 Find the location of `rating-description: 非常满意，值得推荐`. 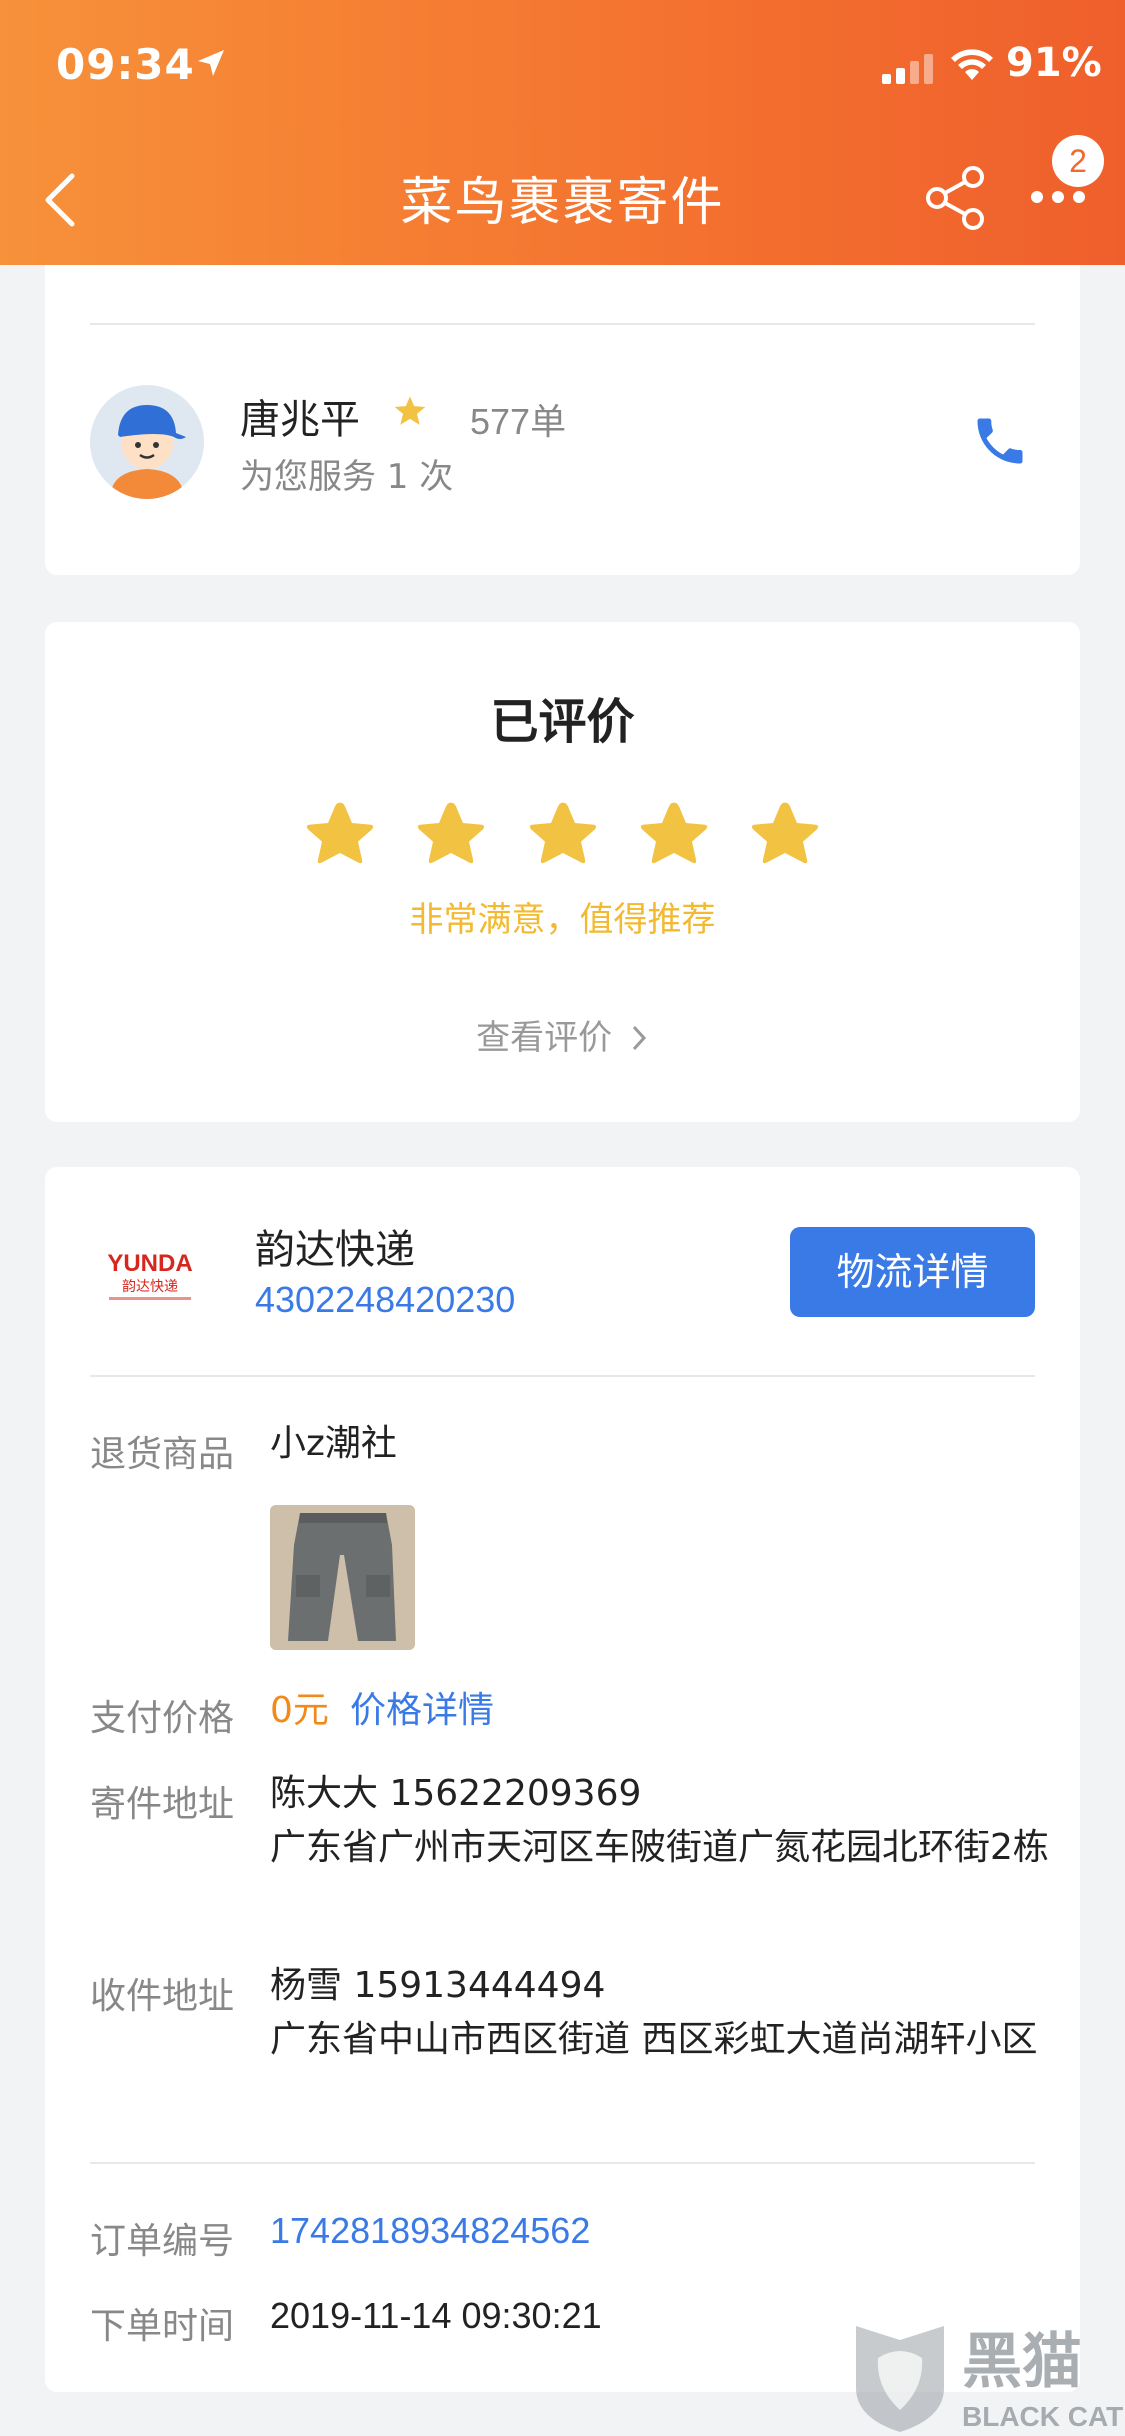

rating-description: 非常满意，值得推荐 is located at coordinates (562, 920).